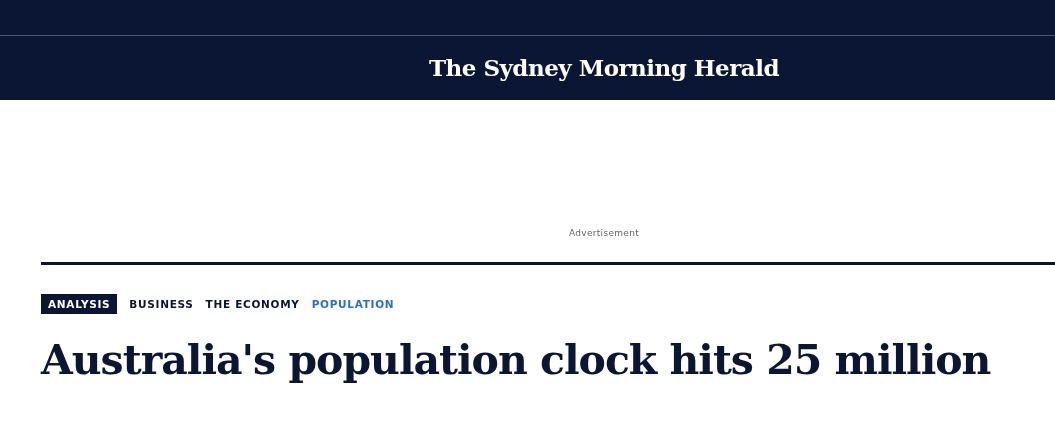  Describe the element at coordinates (161, 304) in the screenshot. I see `section-link: BUSINESS` at that location.